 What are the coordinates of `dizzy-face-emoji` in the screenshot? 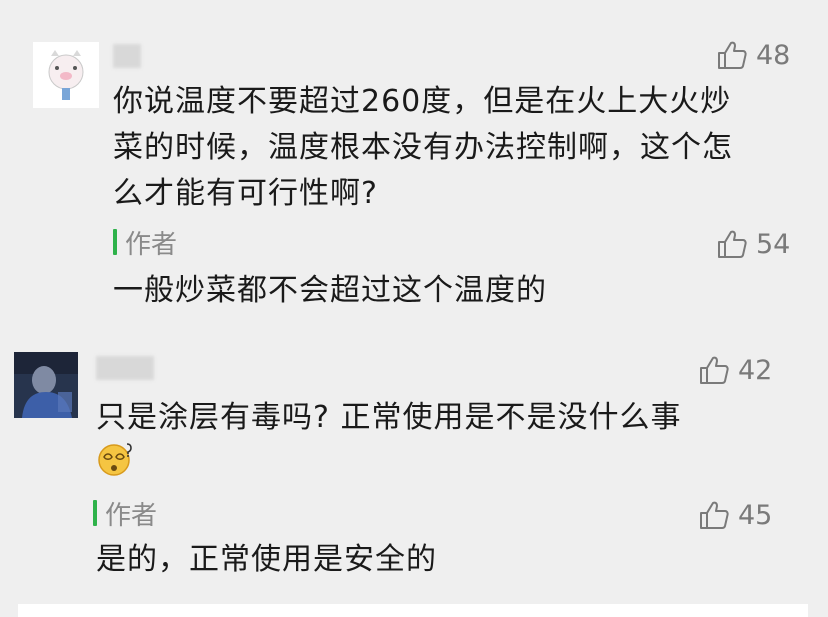 It's located at (116, 459).